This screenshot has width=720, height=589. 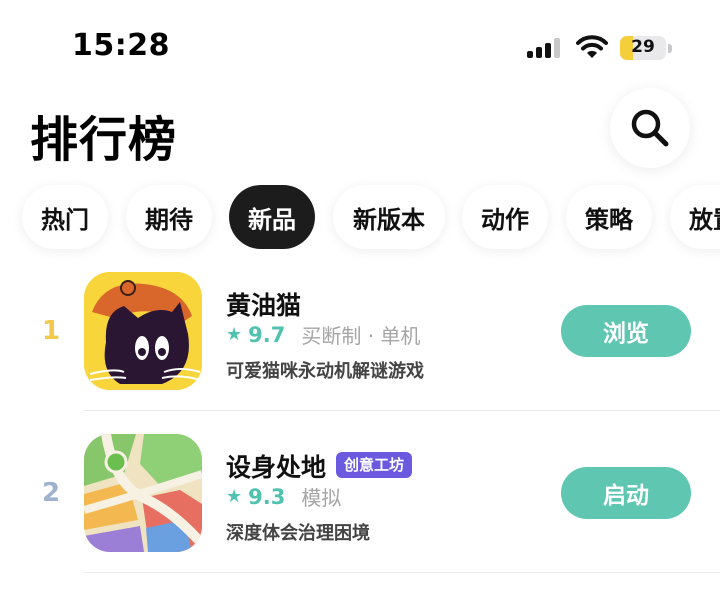 I want to click on app-tags: 模拟, so click(x=321, y=498).